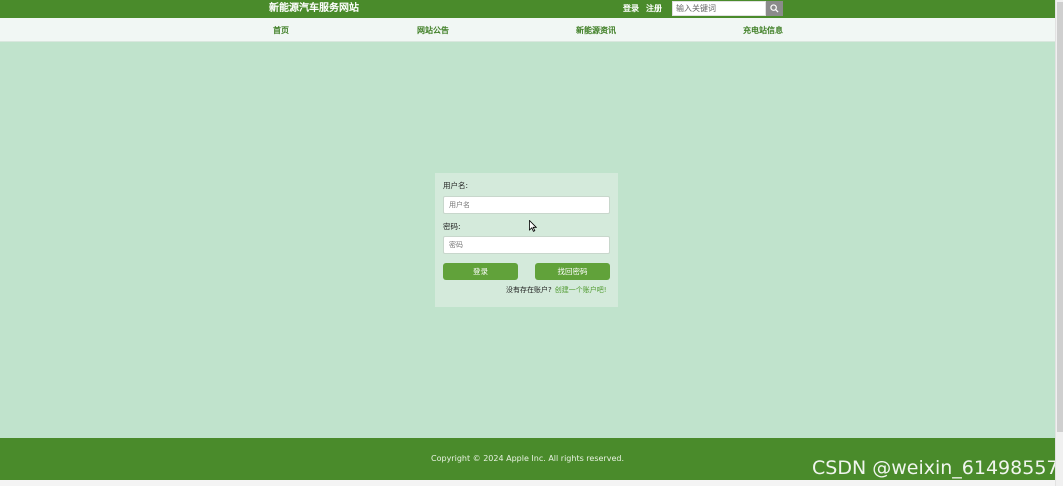 The width and height of the screenshot is (1063, 486). What do you see at coordinates (529, 290) in the screenshot?
I see `no-account-text: 没有存在账户?` at bounding box center [529, 290].